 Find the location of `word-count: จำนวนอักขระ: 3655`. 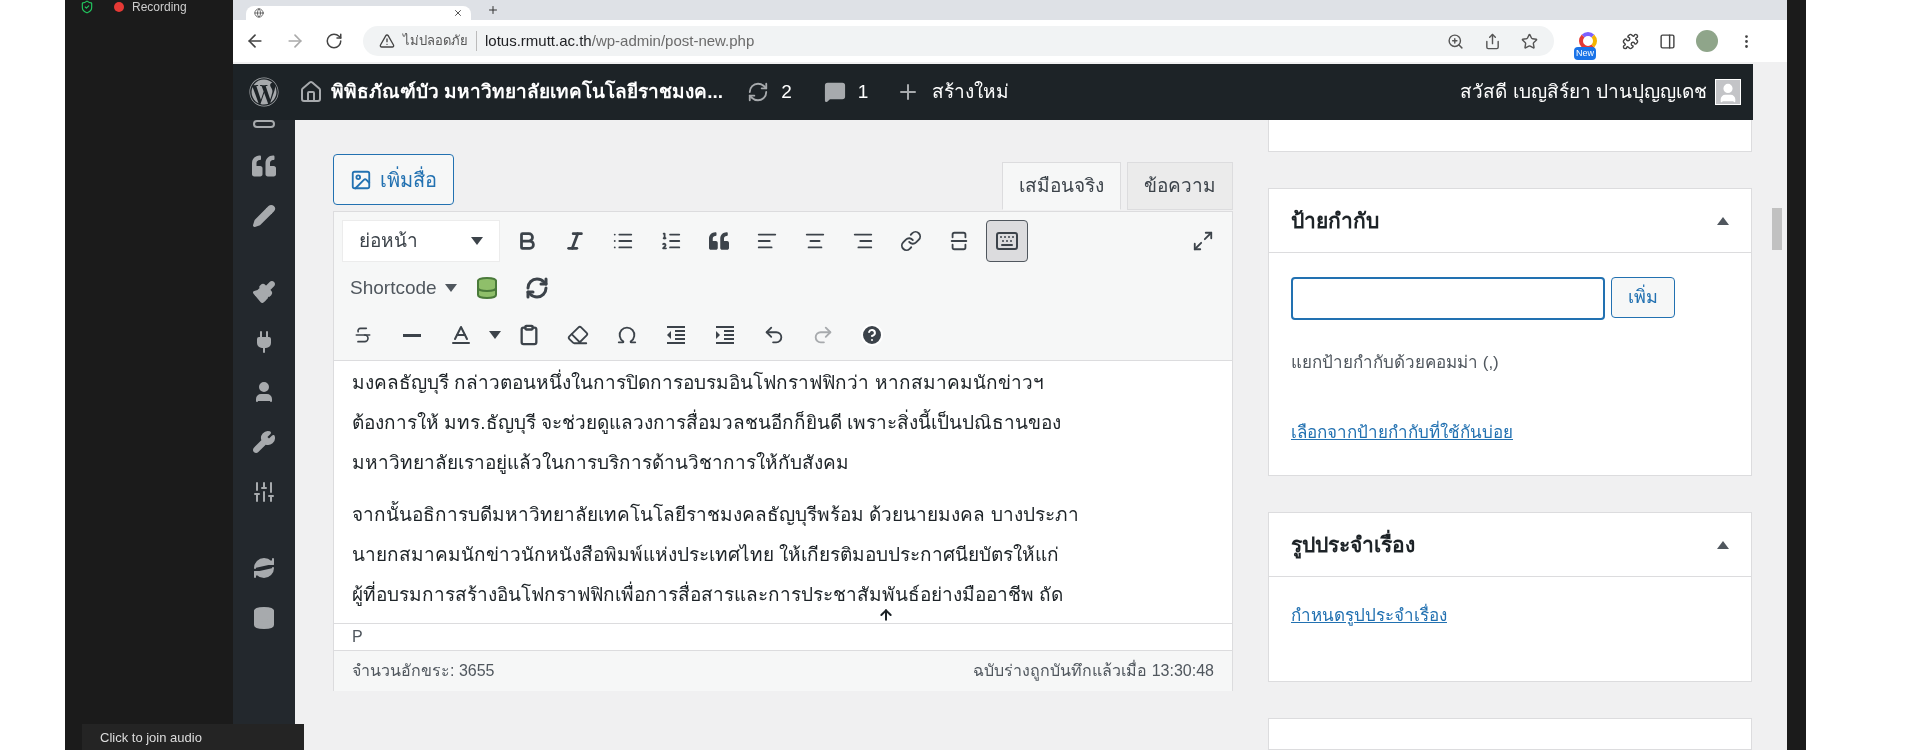

word-count: จำนวนอักขระ: 3655 is located at coordinates (423, 671).